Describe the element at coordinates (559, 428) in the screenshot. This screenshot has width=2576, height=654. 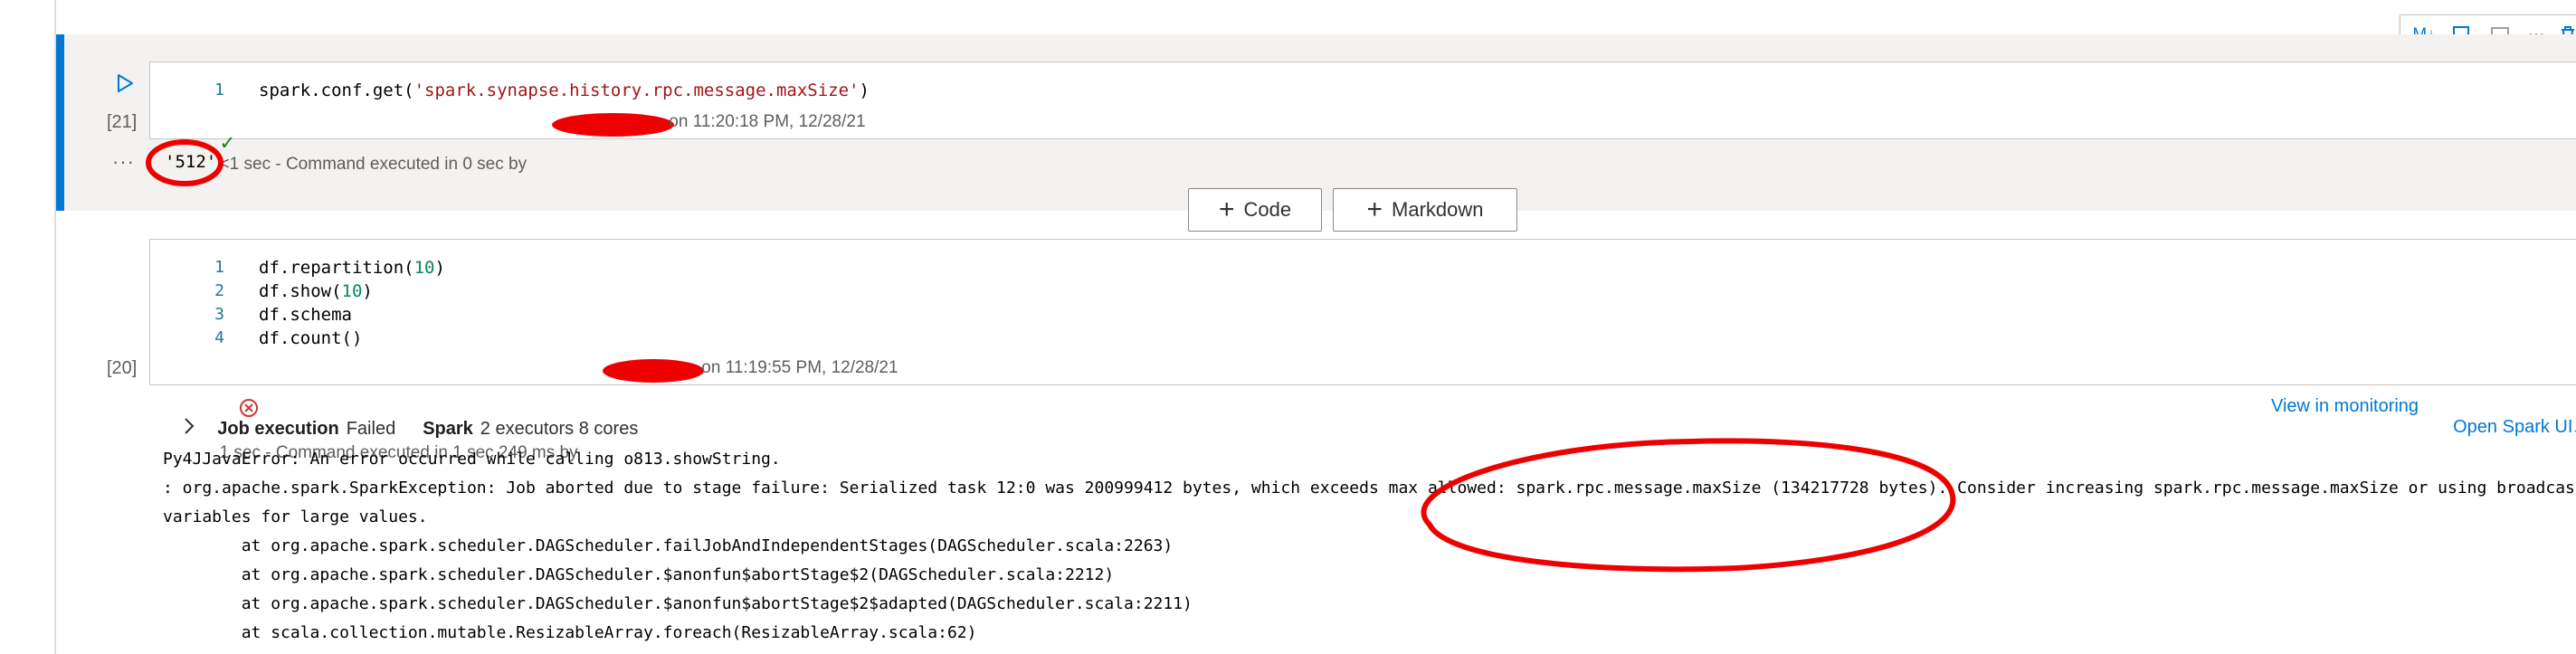
I see `spark-resources: 2 executors 8 cores` at that location.